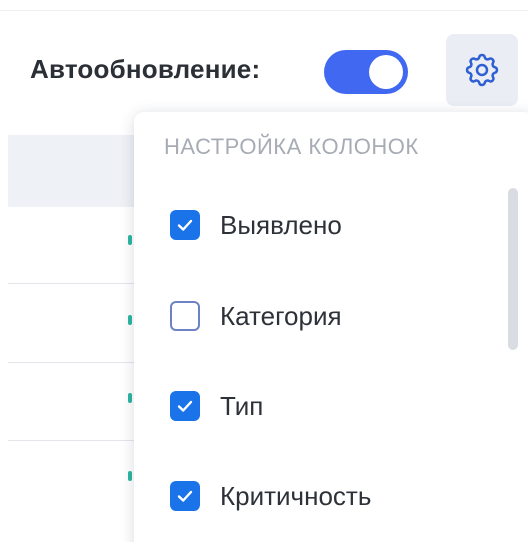  What do you see at coordinates (366, 72) in the screenshot?
I see `autoupdate-toggle` at bounding box center [366, 72].